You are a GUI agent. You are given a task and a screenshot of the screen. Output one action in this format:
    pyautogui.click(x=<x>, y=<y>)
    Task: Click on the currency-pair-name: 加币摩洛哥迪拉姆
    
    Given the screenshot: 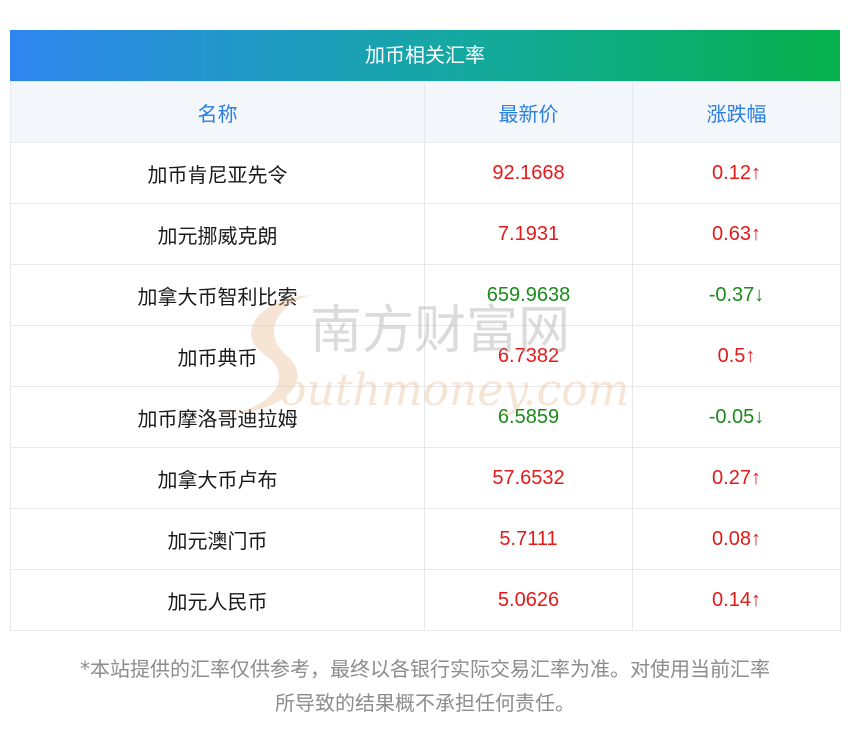 What is the action you would take?
    pyautogui.click(x=217, y=417)
    